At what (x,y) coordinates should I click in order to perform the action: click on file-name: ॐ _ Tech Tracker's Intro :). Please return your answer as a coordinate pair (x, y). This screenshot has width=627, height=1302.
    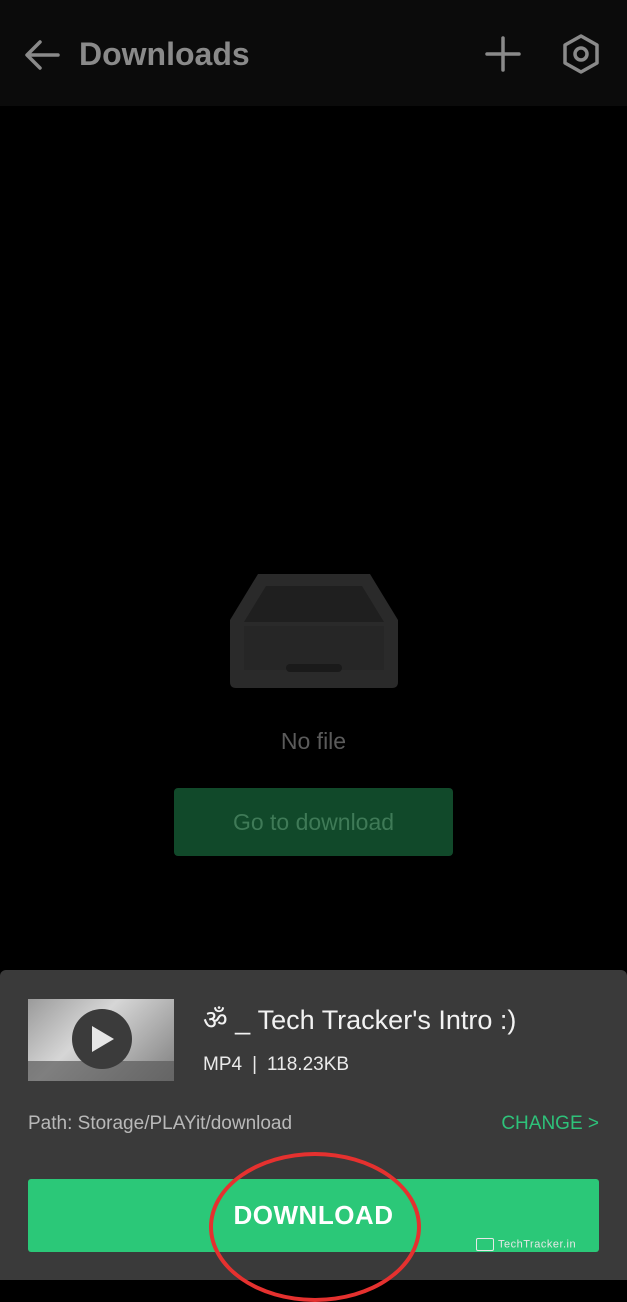
    Looking at the image, I should click on (360, 1020).